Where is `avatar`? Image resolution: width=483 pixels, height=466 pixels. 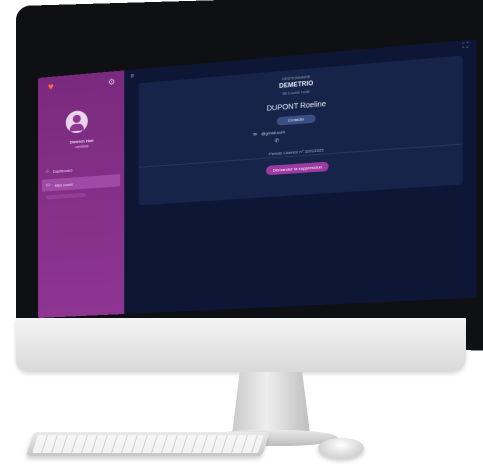 avatar is located at coordinates (76, 121).